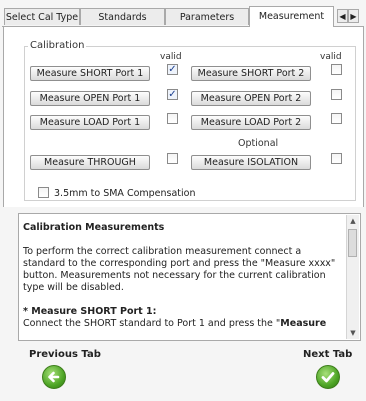  I want to click on previous-tab-button, so click(54, 377).